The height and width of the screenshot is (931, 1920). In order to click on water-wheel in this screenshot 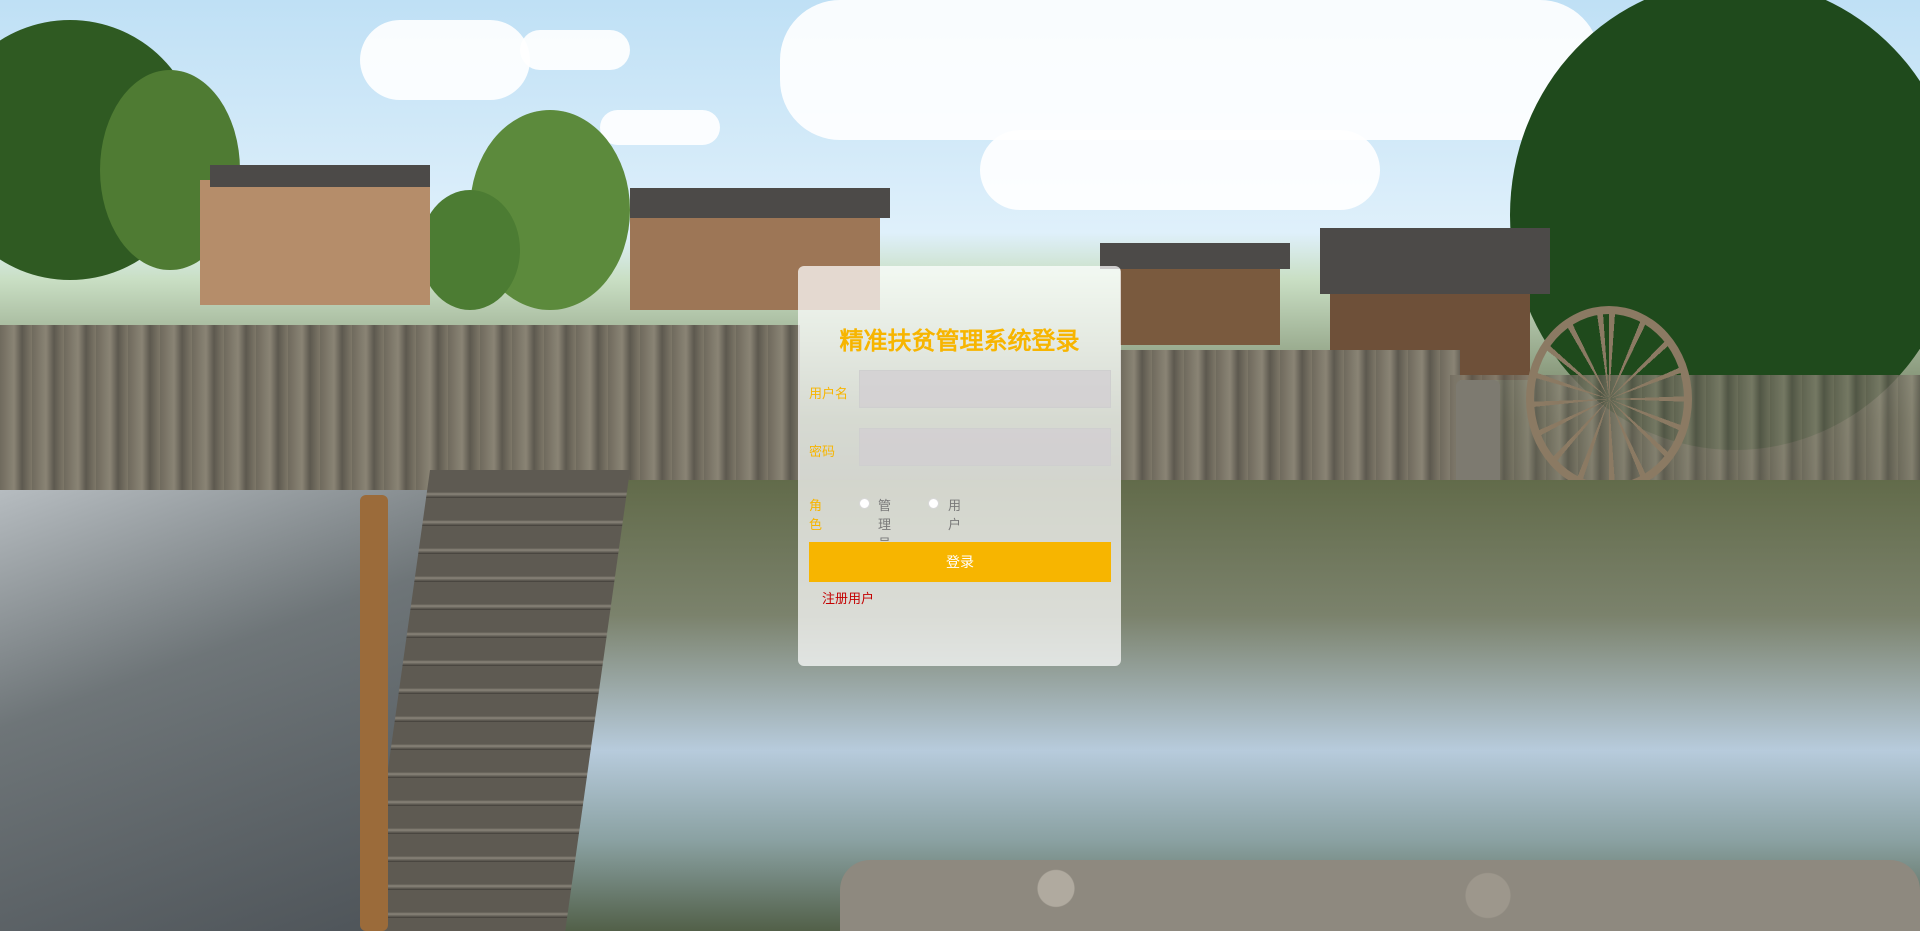, I will do `click(1609, 399)`.